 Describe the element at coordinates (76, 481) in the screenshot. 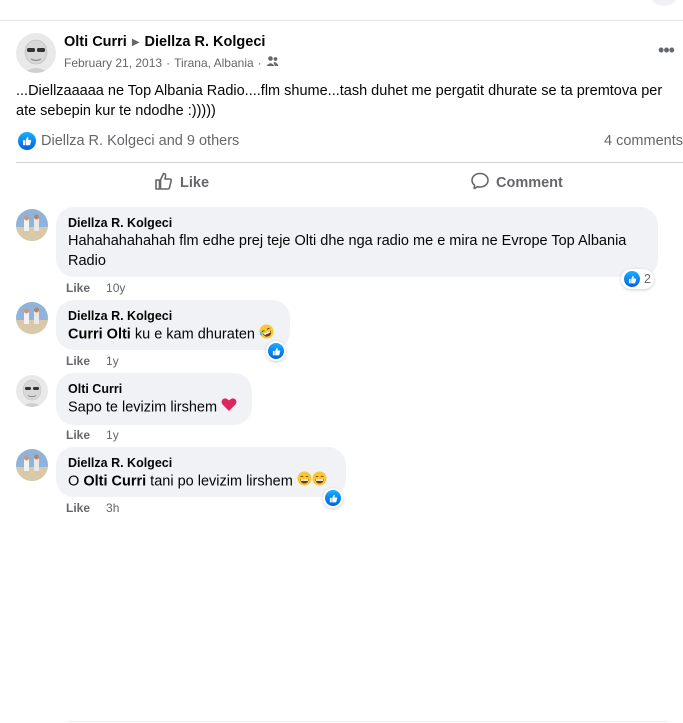

I see `comment-prefix: O` at that location.